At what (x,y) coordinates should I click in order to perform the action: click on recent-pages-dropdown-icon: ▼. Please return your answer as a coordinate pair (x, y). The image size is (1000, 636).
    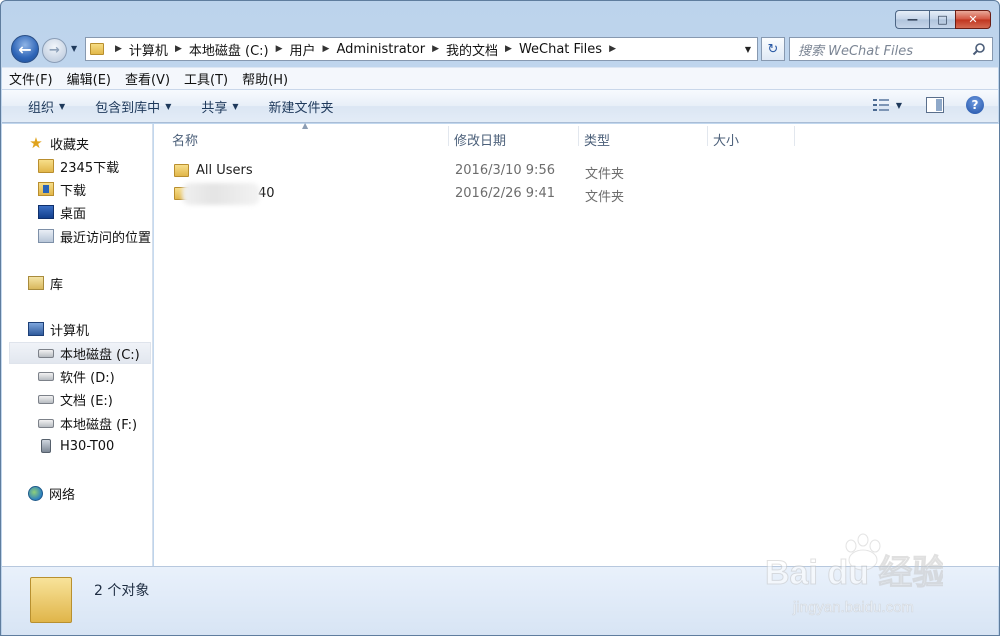
    Looking at the image, I should click on (74, 48).